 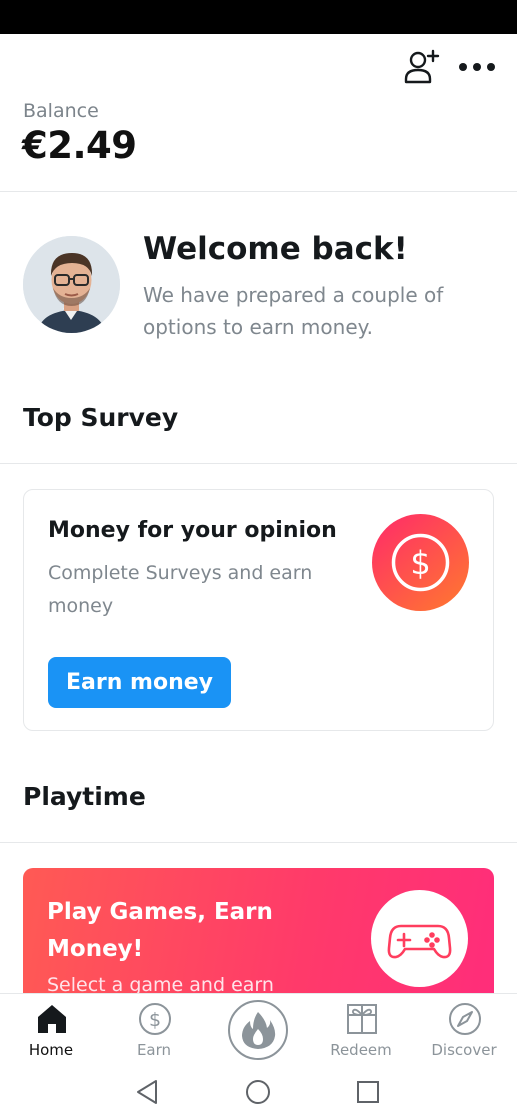 I want to click on nav-item-home: Home, so click(x=51, y=1030).